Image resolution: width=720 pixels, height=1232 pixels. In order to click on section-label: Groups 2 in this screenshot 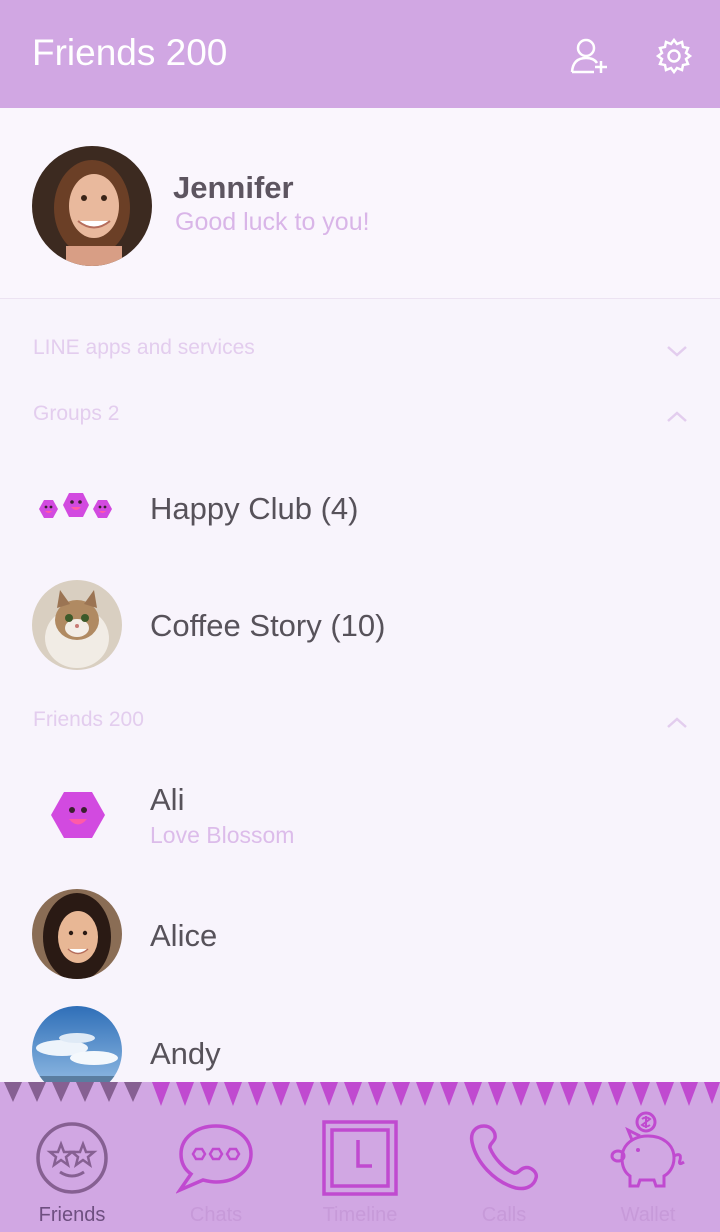, I will do `click(76, 413)`.